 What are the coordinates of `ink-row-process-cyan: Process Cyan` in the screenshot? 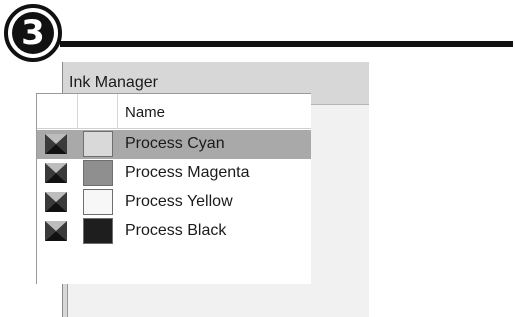 It's located at (174, 144).